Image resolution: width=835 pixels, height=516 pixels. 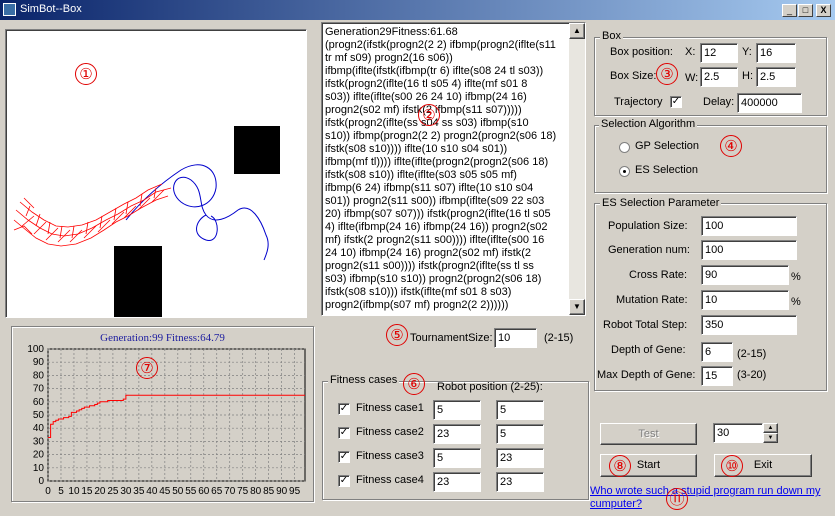 What do you see at coordinates (243, 491) in the screenshot?
I see `x-tick-label: 75` at bounding box center [243, 491].